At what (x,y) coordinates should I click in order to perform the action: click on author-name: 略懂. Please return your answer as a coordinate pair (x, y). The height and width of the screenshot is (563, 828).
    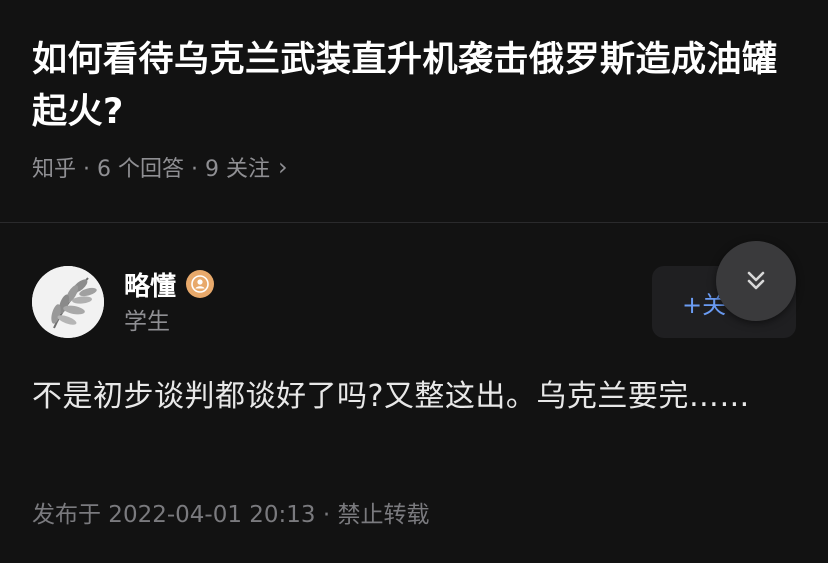
    Looking at the image, I should click on (169, 284).